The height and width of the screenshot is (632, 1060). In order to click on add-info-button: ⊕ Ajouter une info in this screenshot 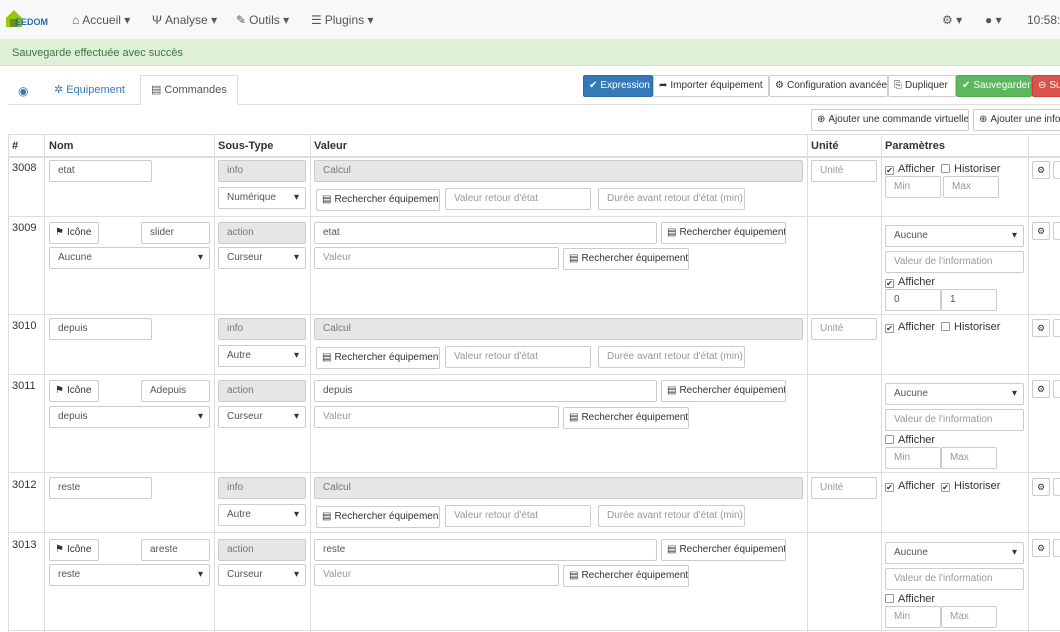, I will do `click(1016, 120)`.